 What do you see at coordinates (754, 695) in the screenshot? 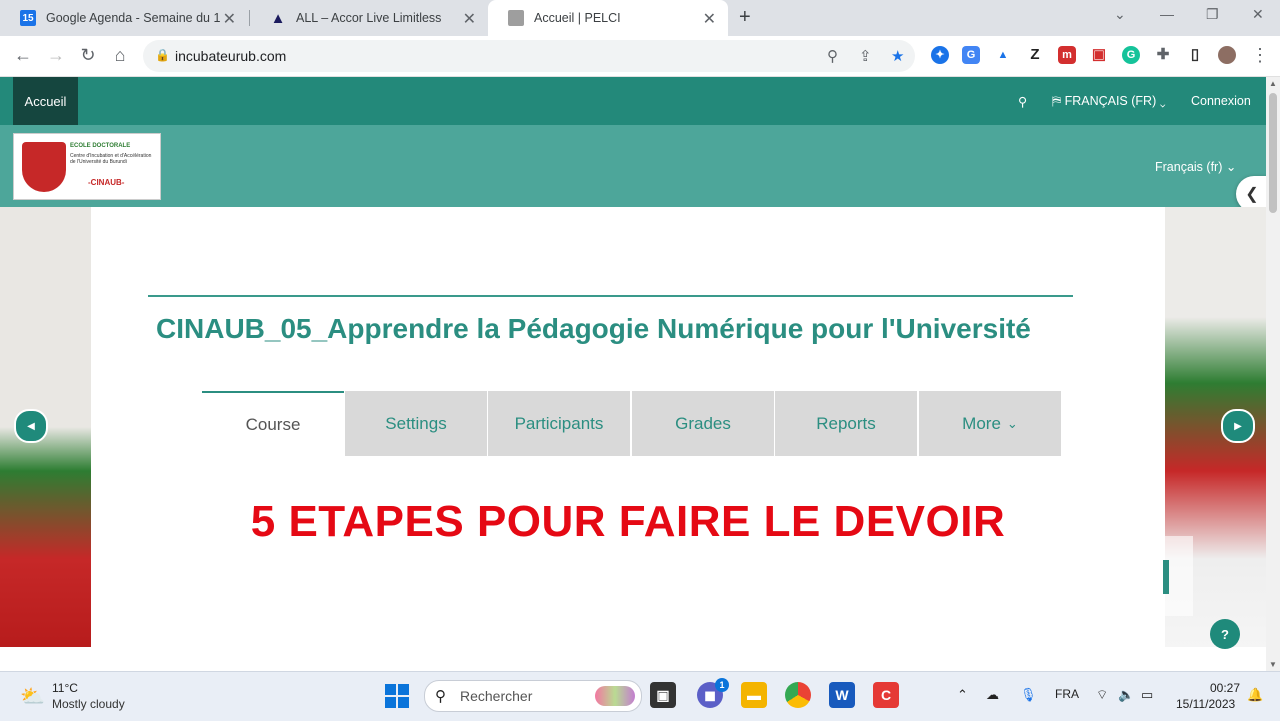
I see `file-explorer-icon: ▬` at bounding box center [754, 695].